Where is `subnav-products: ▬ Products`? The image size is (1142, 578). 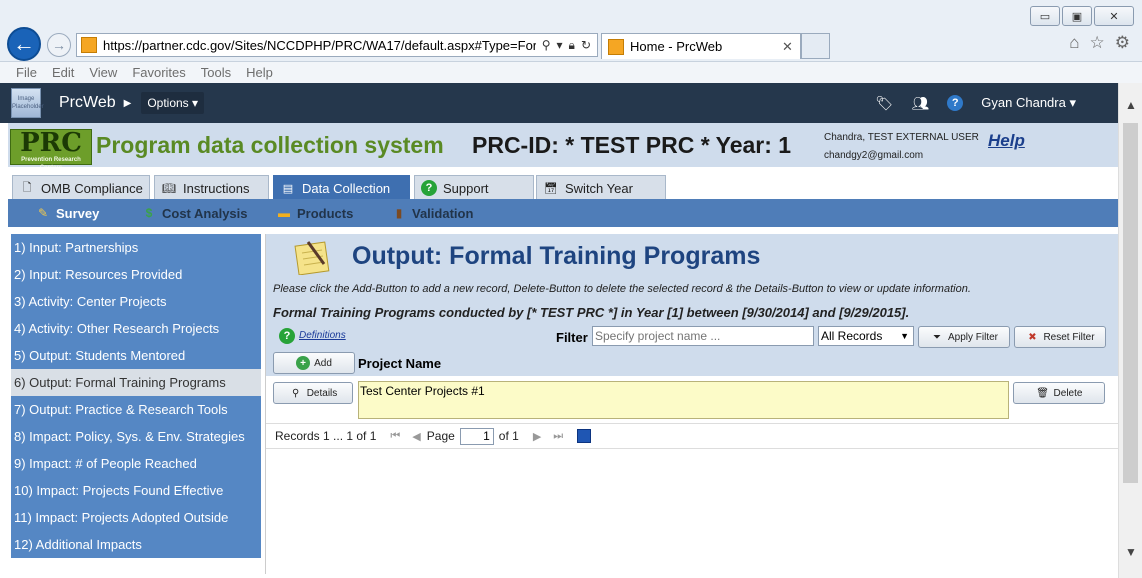 subnav-products: ▬ Products is located at coordinates (315, 213).